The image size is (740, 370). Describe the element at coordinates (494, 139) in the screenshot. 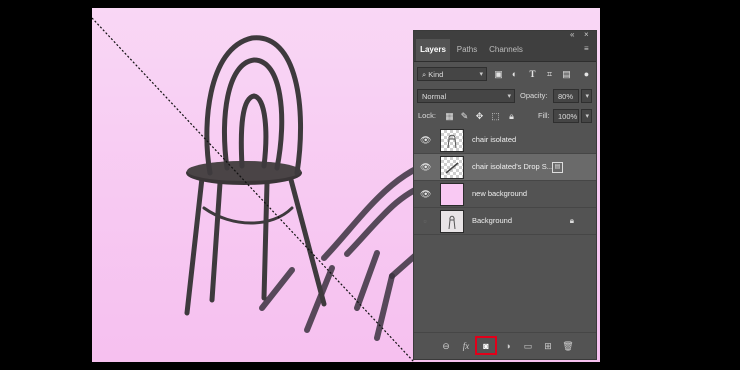

I see `layer-name: chair isolated` at that location.